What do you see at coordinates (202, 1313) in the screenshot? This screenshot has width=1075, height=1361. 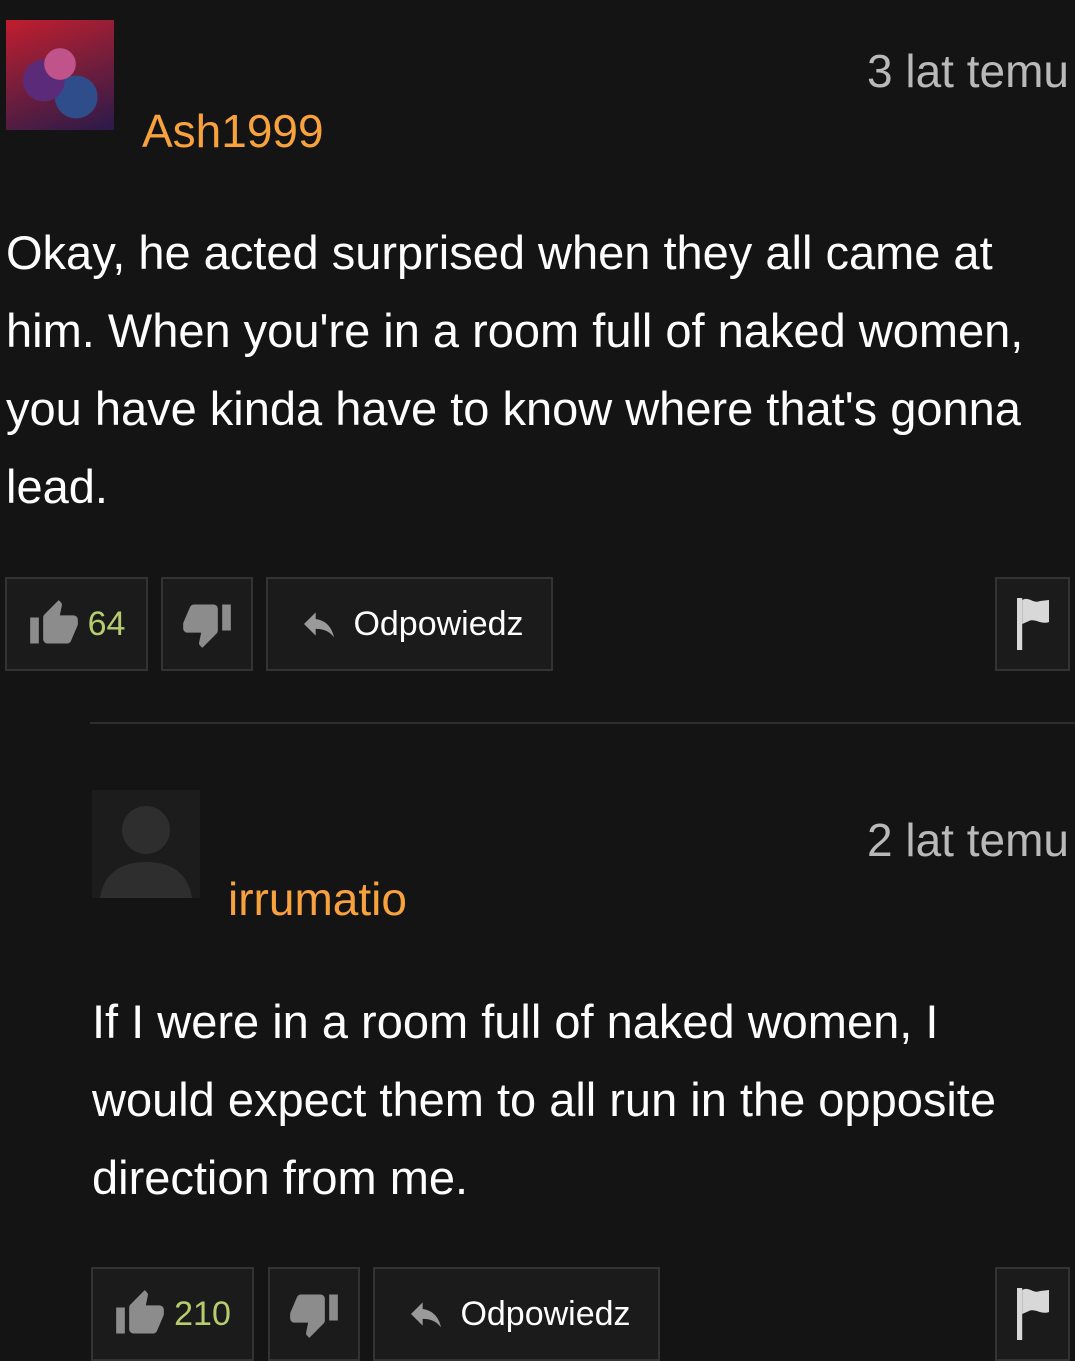 I see `like-count: 210` at bounding box center [202, 1313].